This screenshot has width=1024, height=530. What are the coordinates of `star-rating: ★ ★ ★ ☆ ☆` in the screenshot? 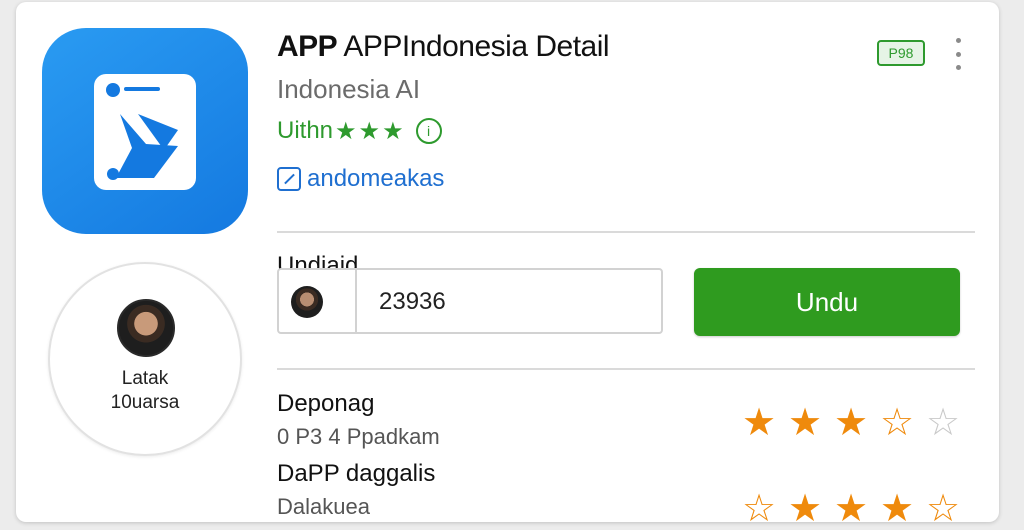 It's located at (851, 423).